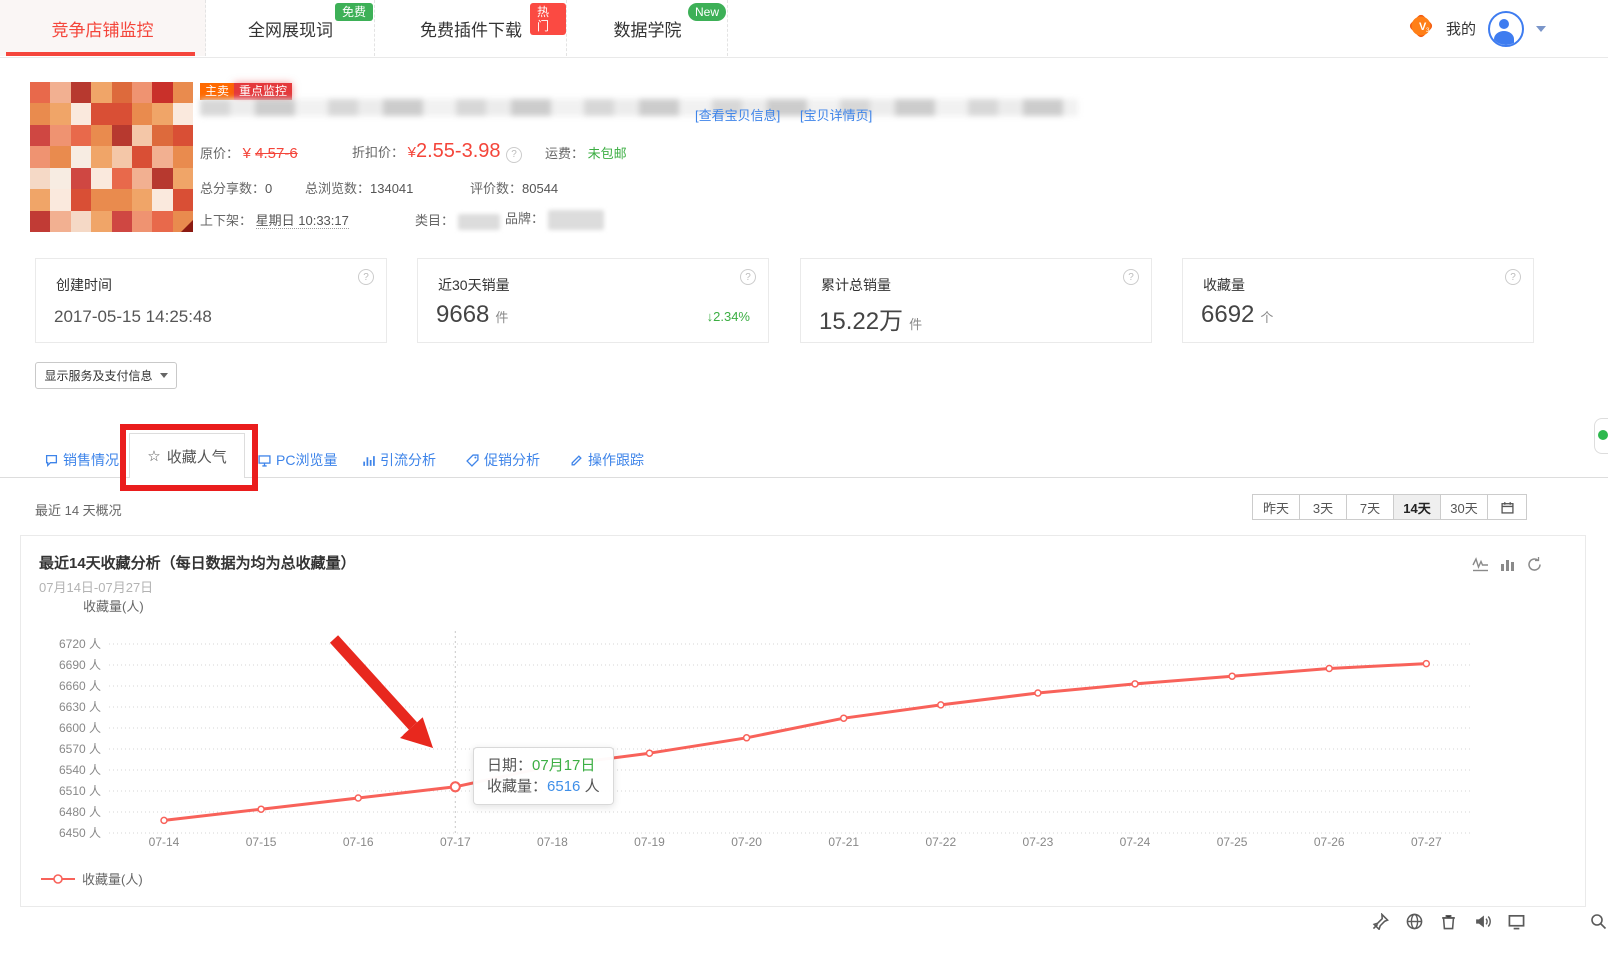  I want to click on category-value-blurred, so click(478, 221).